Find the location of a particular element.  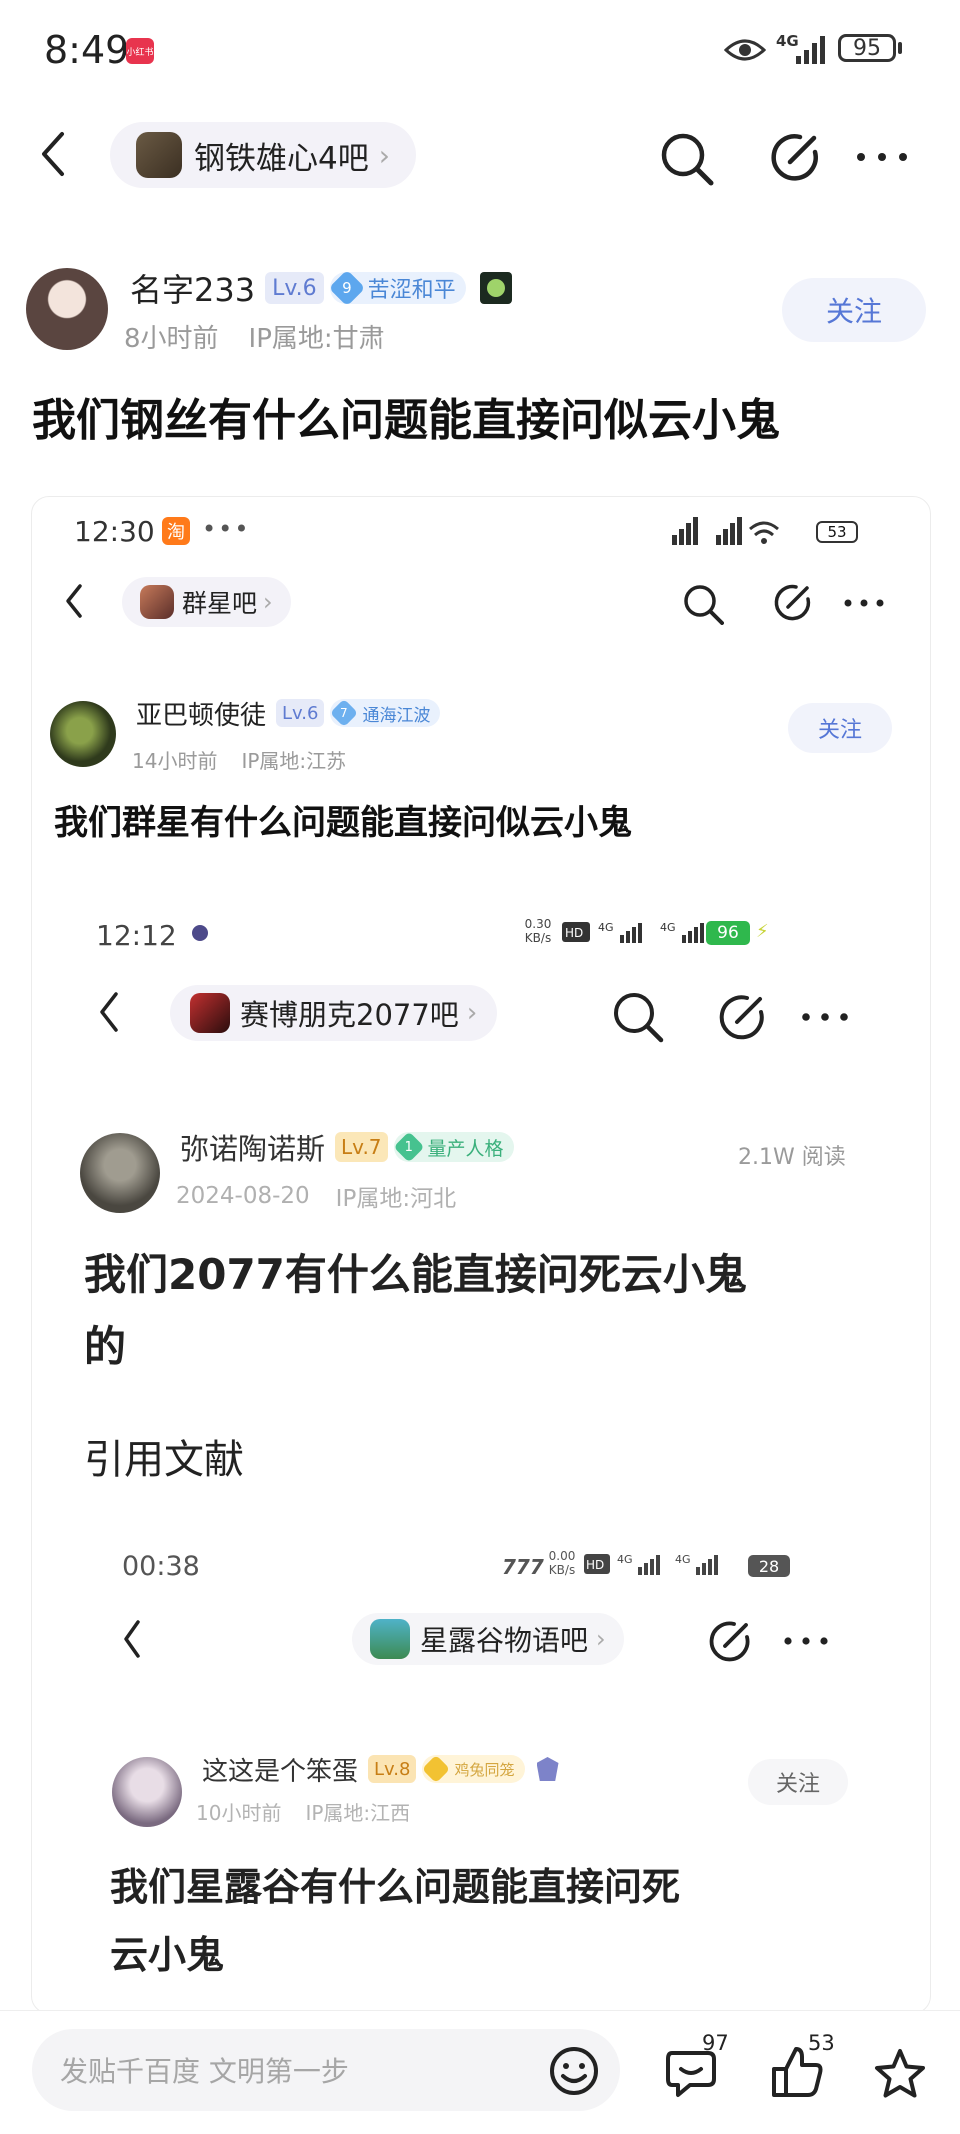

forum-avatar is located at coordinates (159, 155).